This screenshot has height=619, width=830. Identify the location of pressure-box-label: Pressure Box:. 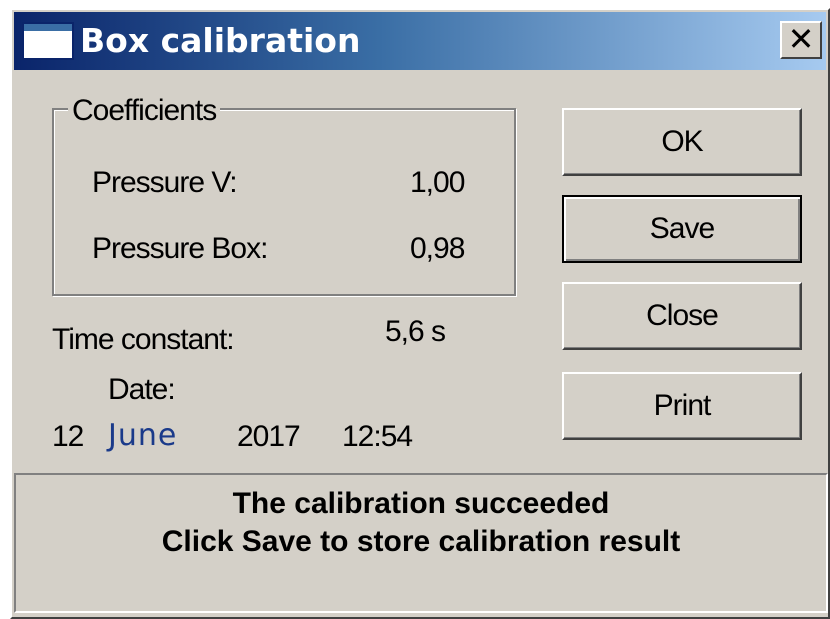
(180, 248).